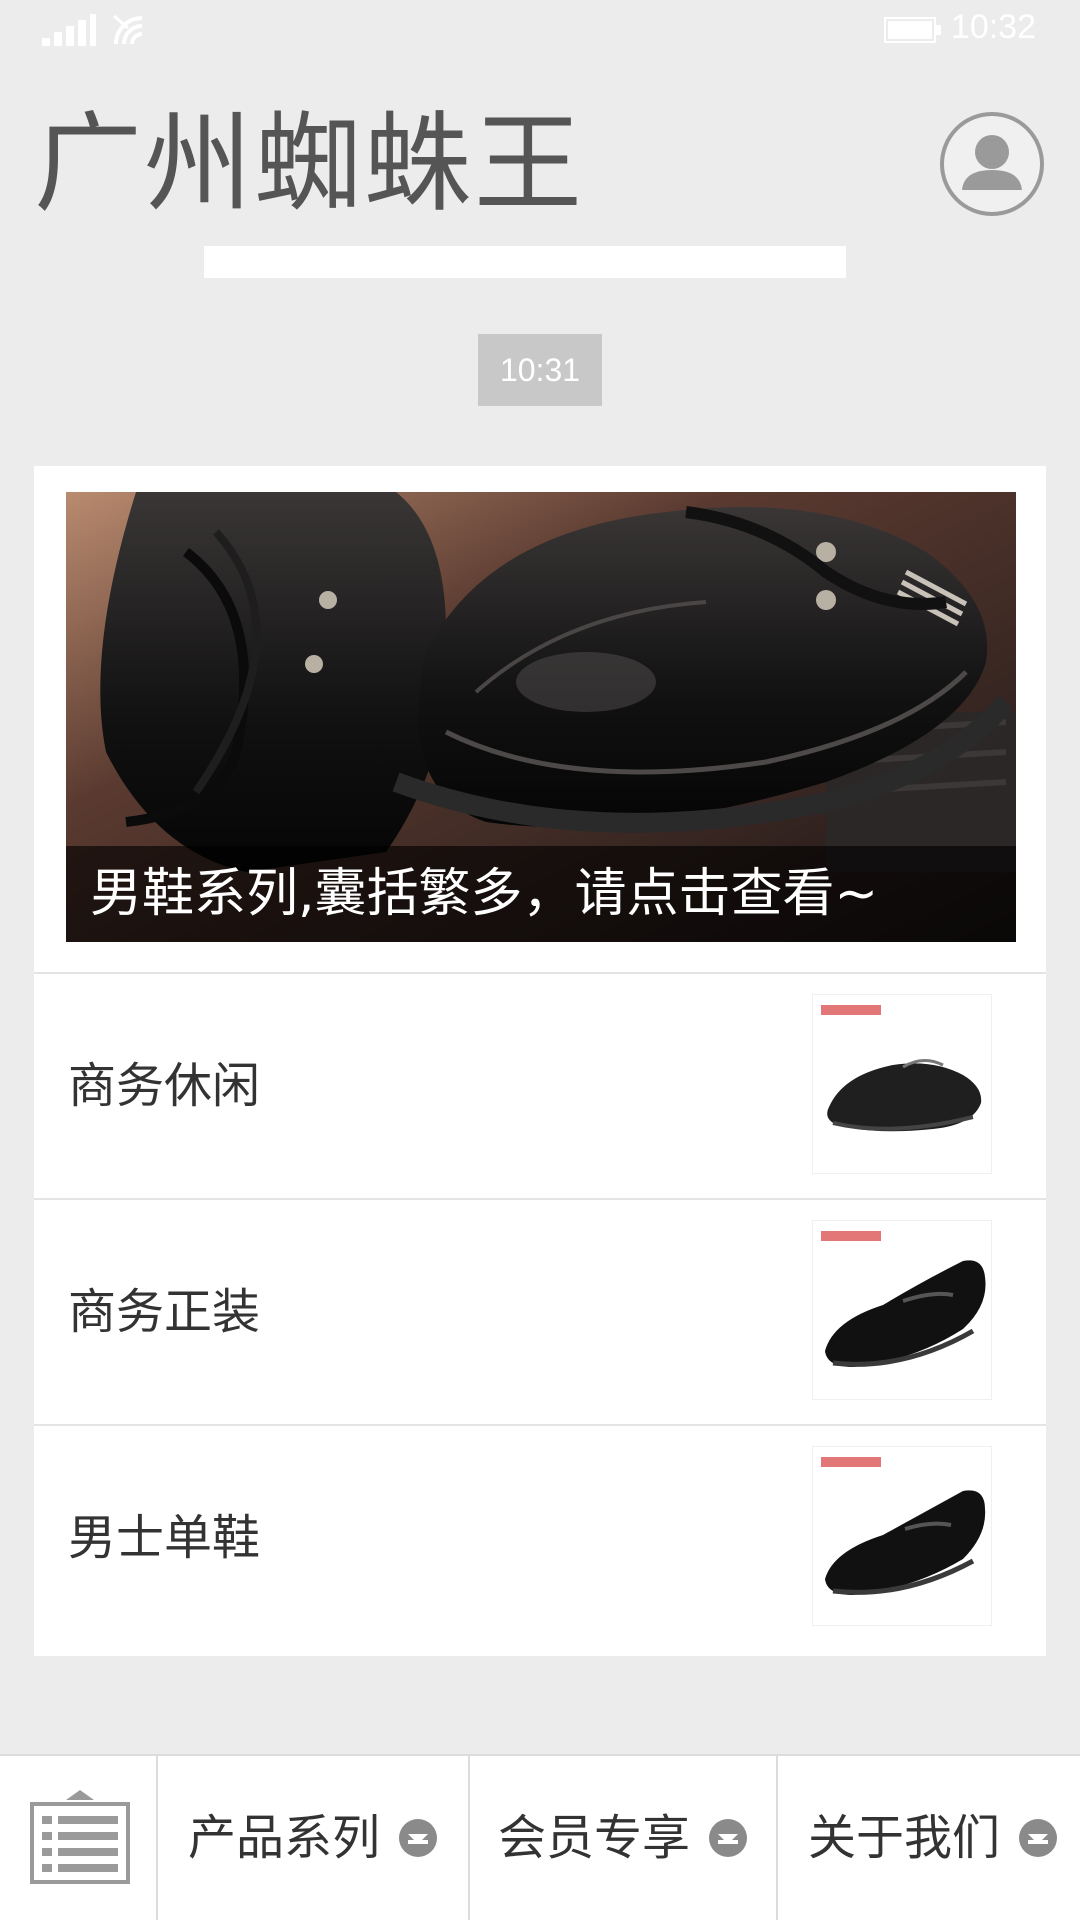 This screenshot has height=1920, width=1080. Describe the element at coordinates (594, 1838) in the screenshot. I see `menu-label: 会员专享` at that location.